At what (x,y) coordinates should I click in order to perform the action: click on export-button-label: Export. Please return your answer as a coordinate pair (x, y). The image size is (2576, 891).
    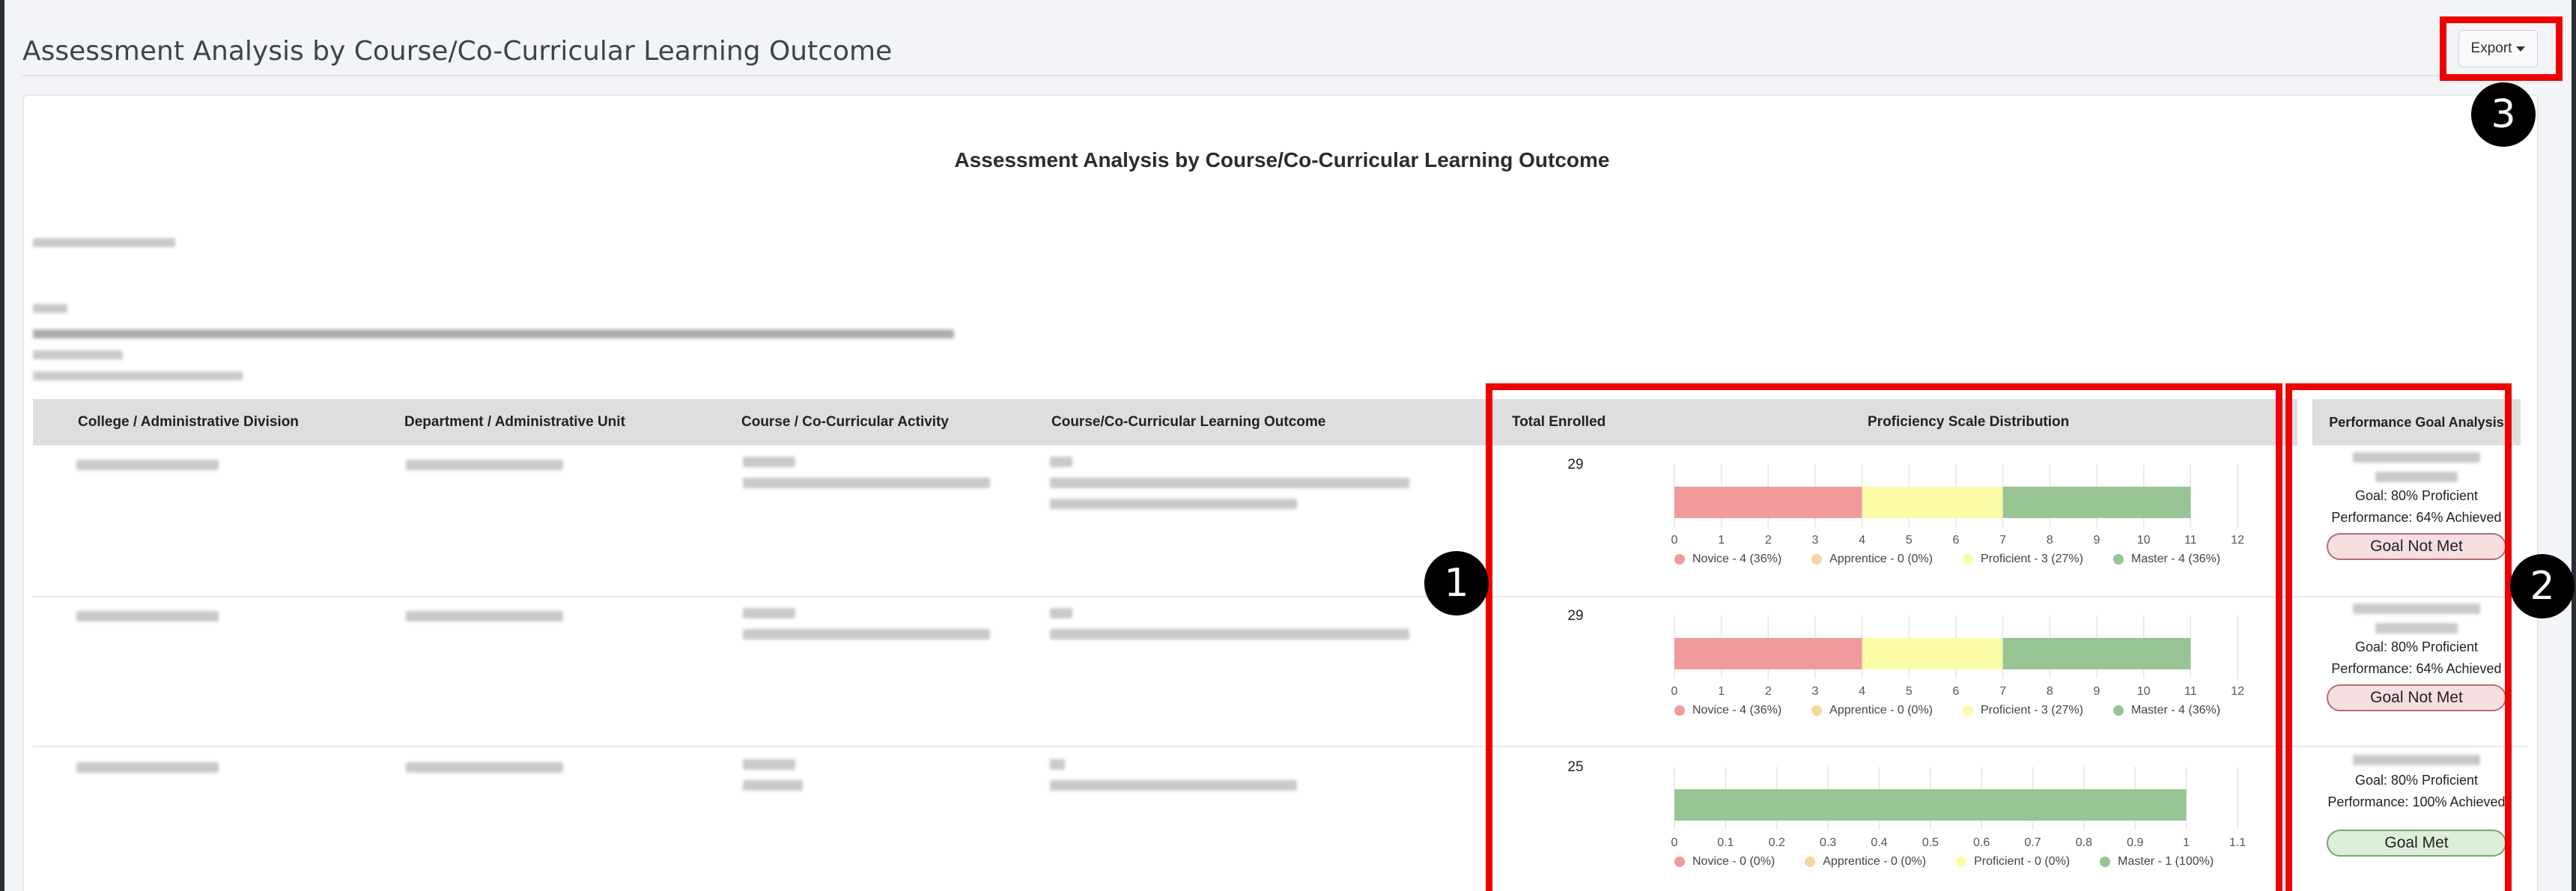
    Looking at the image, I should click on (2491, 48).